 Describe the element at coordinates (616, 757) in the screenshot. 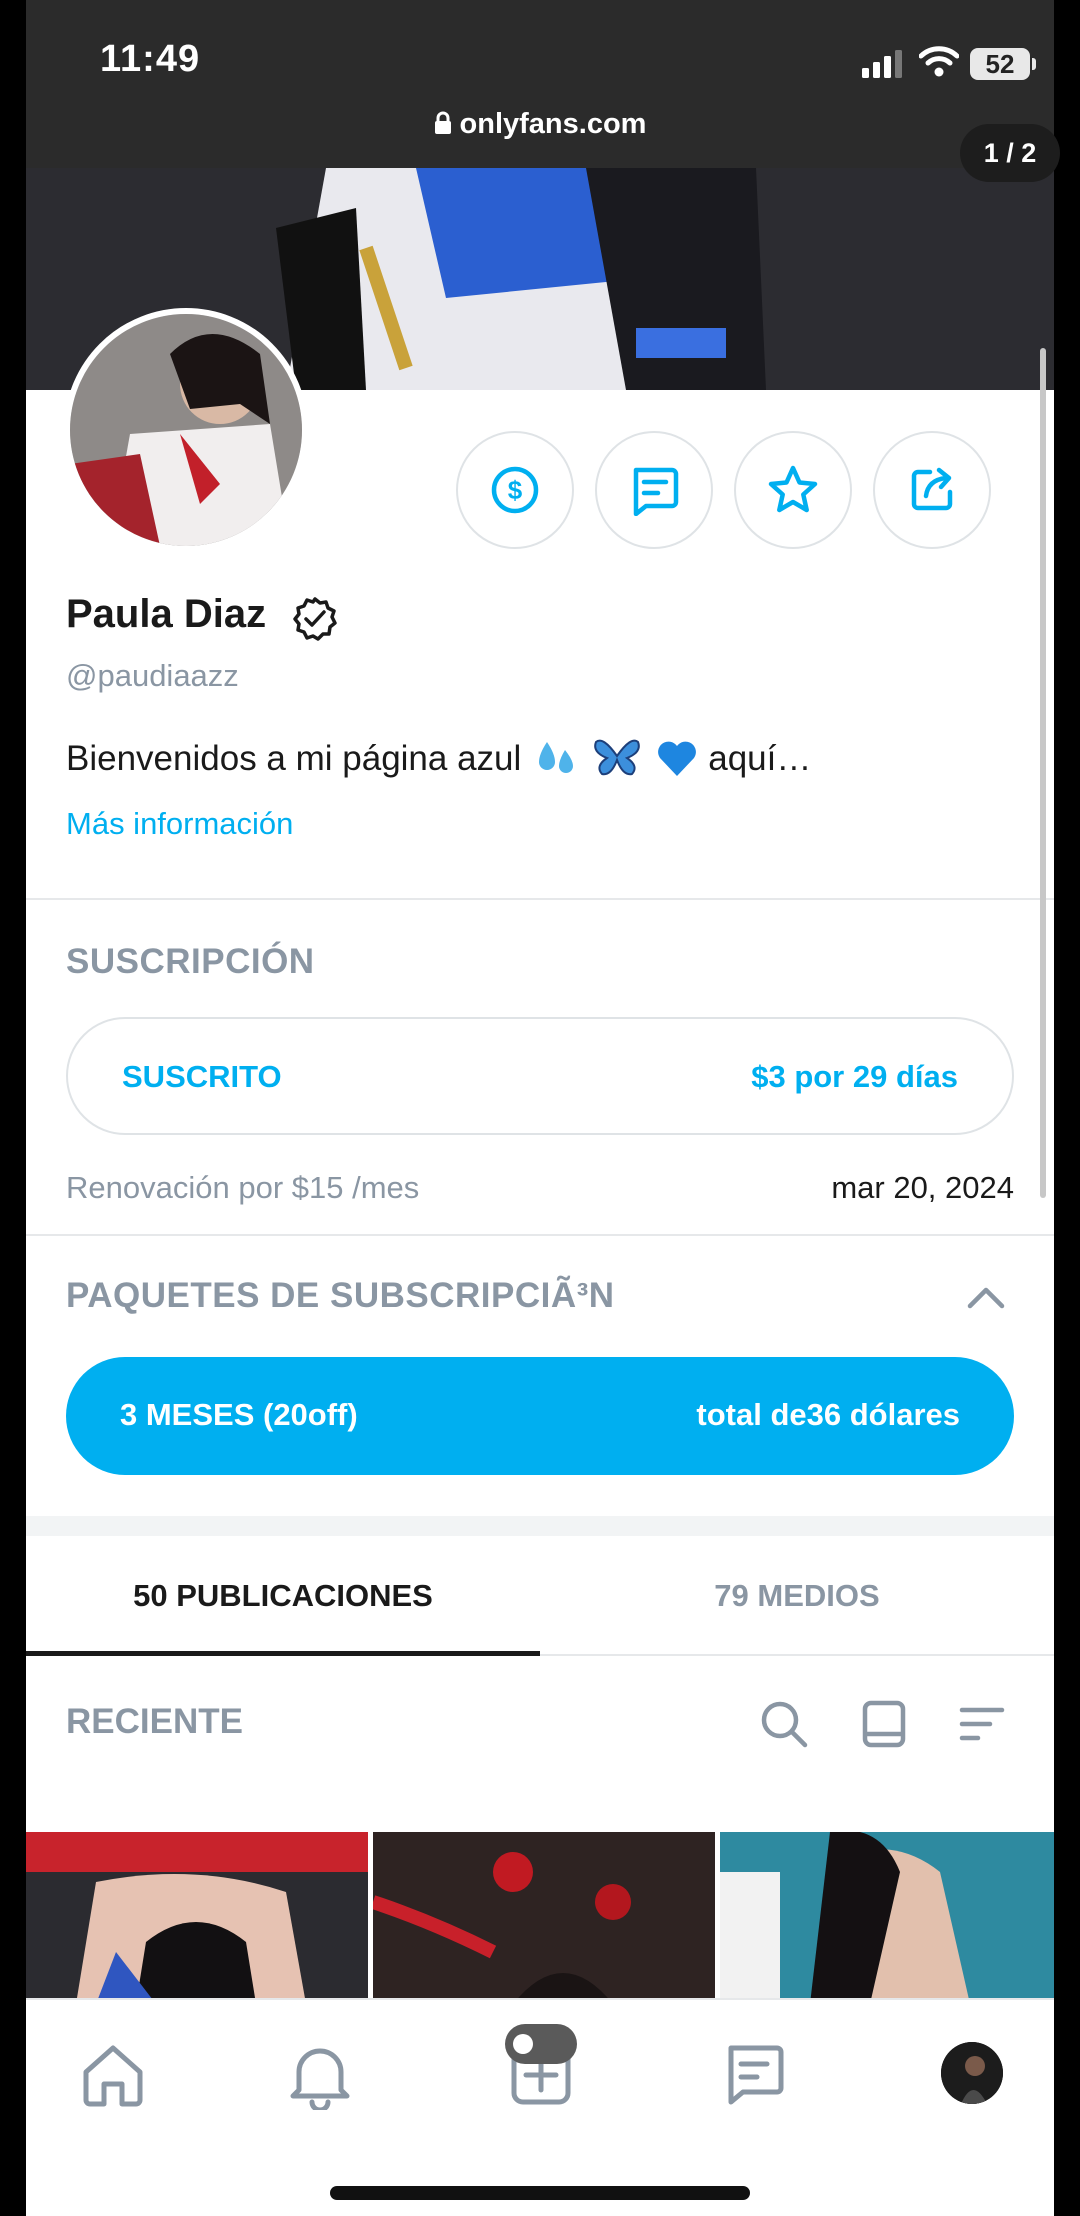

I see `butterfly-icon` at that location.